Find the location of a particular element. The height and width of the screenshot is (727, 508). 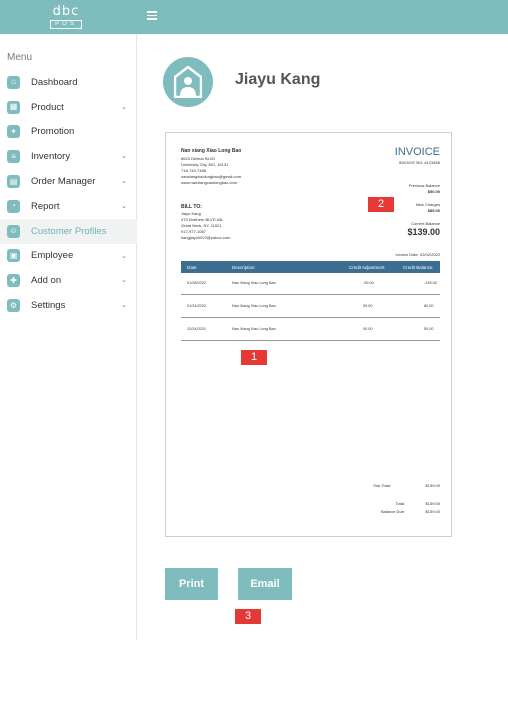

col-credit-balance: Credit Balance is located at coordinates (418, 267).